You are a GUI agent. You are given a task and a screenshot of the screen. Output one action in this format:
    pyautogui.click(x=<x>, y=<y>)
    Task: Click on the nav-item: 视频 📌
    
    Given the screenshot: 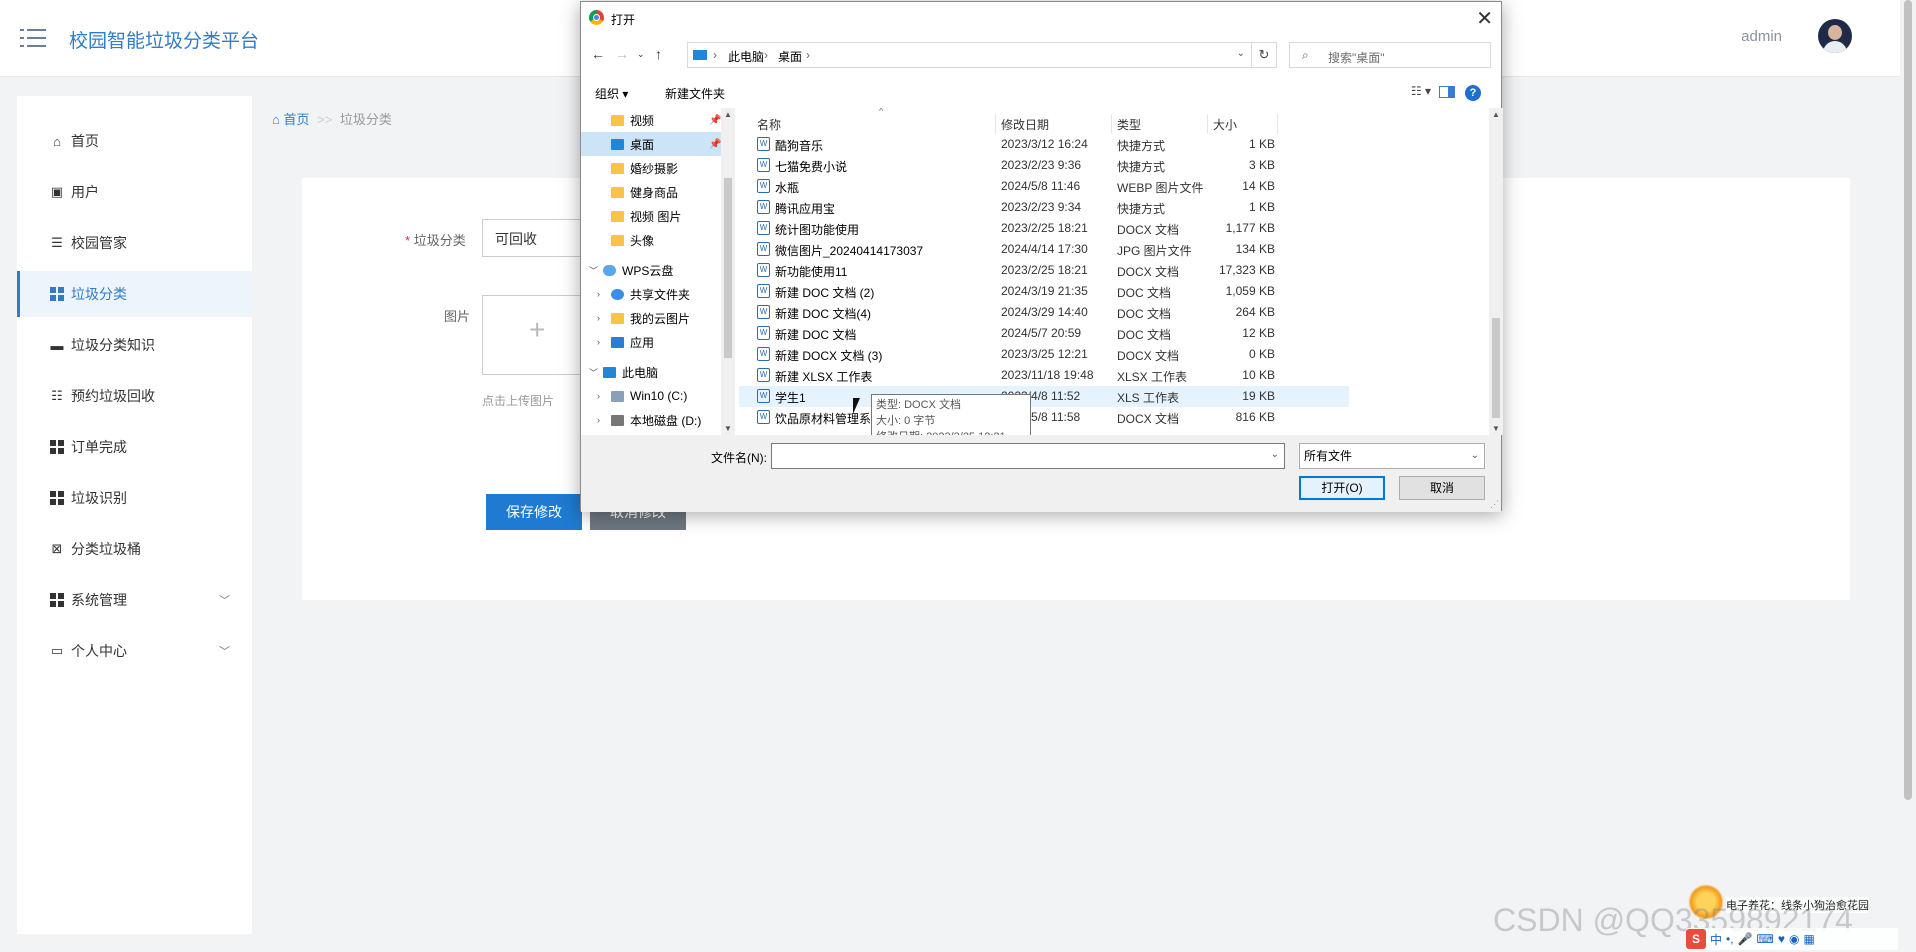 What is the action you would take?
    pyautogui.click(x=651, y=120)
    